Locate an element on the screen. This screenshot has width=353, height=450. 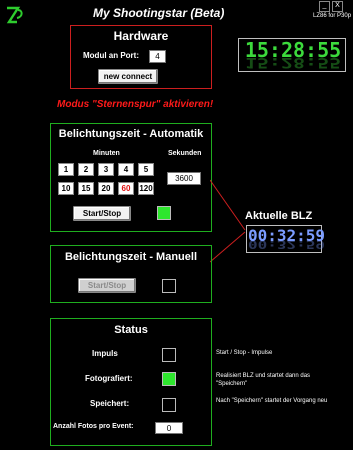
minute-15: 15 is located at coordinates (86, 188).